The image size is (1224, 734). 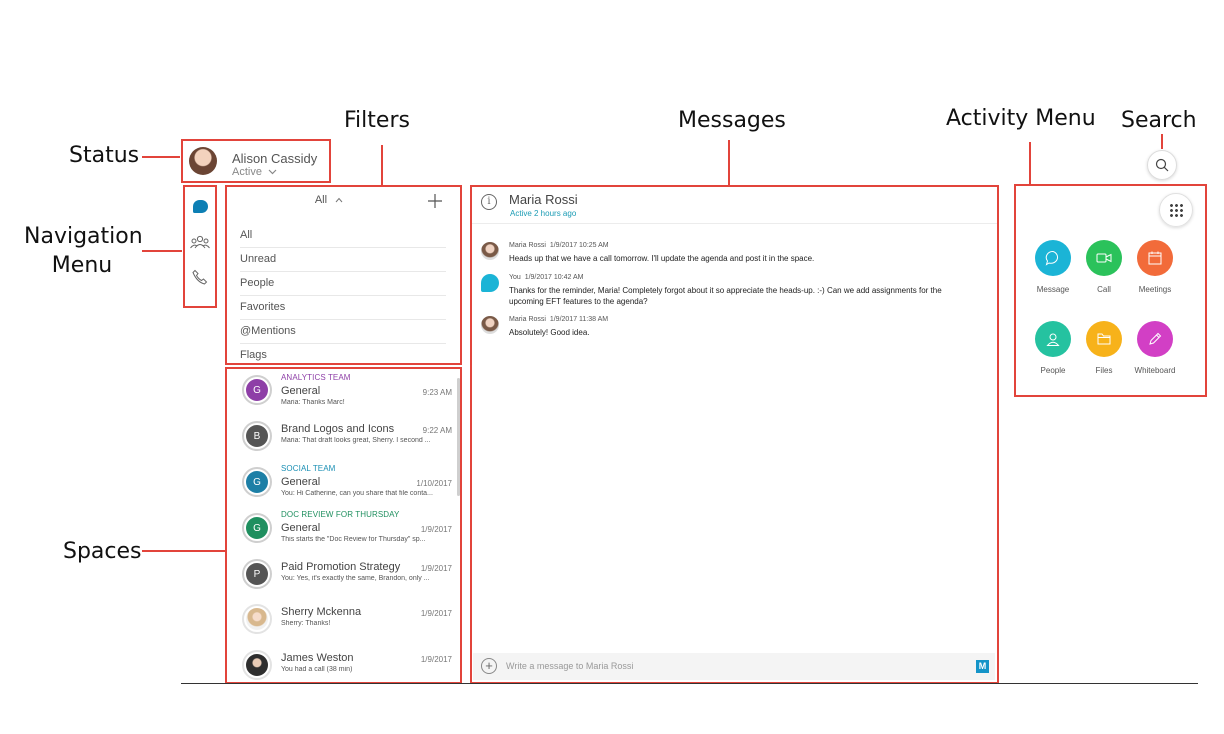 I want to click on plus-icon, so click(x=435, y=201).